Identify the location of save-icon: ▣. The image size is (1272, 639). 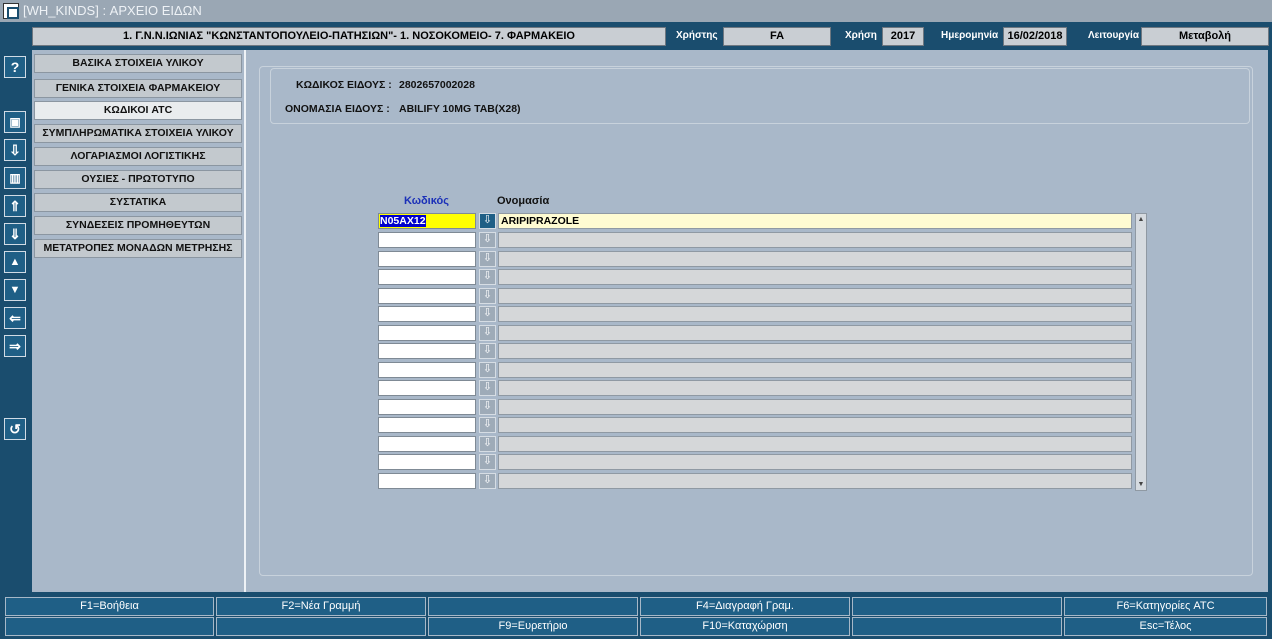
(15, 122).